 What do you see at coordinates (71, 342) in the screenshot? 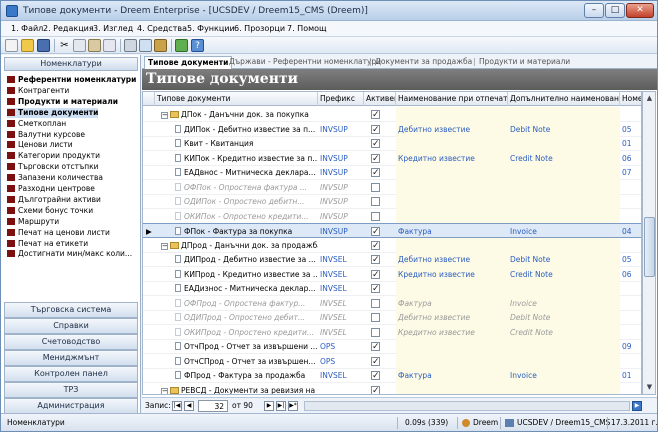
I see `sidebar-group-button: Счетоводство` at bounding box center [71, 342].